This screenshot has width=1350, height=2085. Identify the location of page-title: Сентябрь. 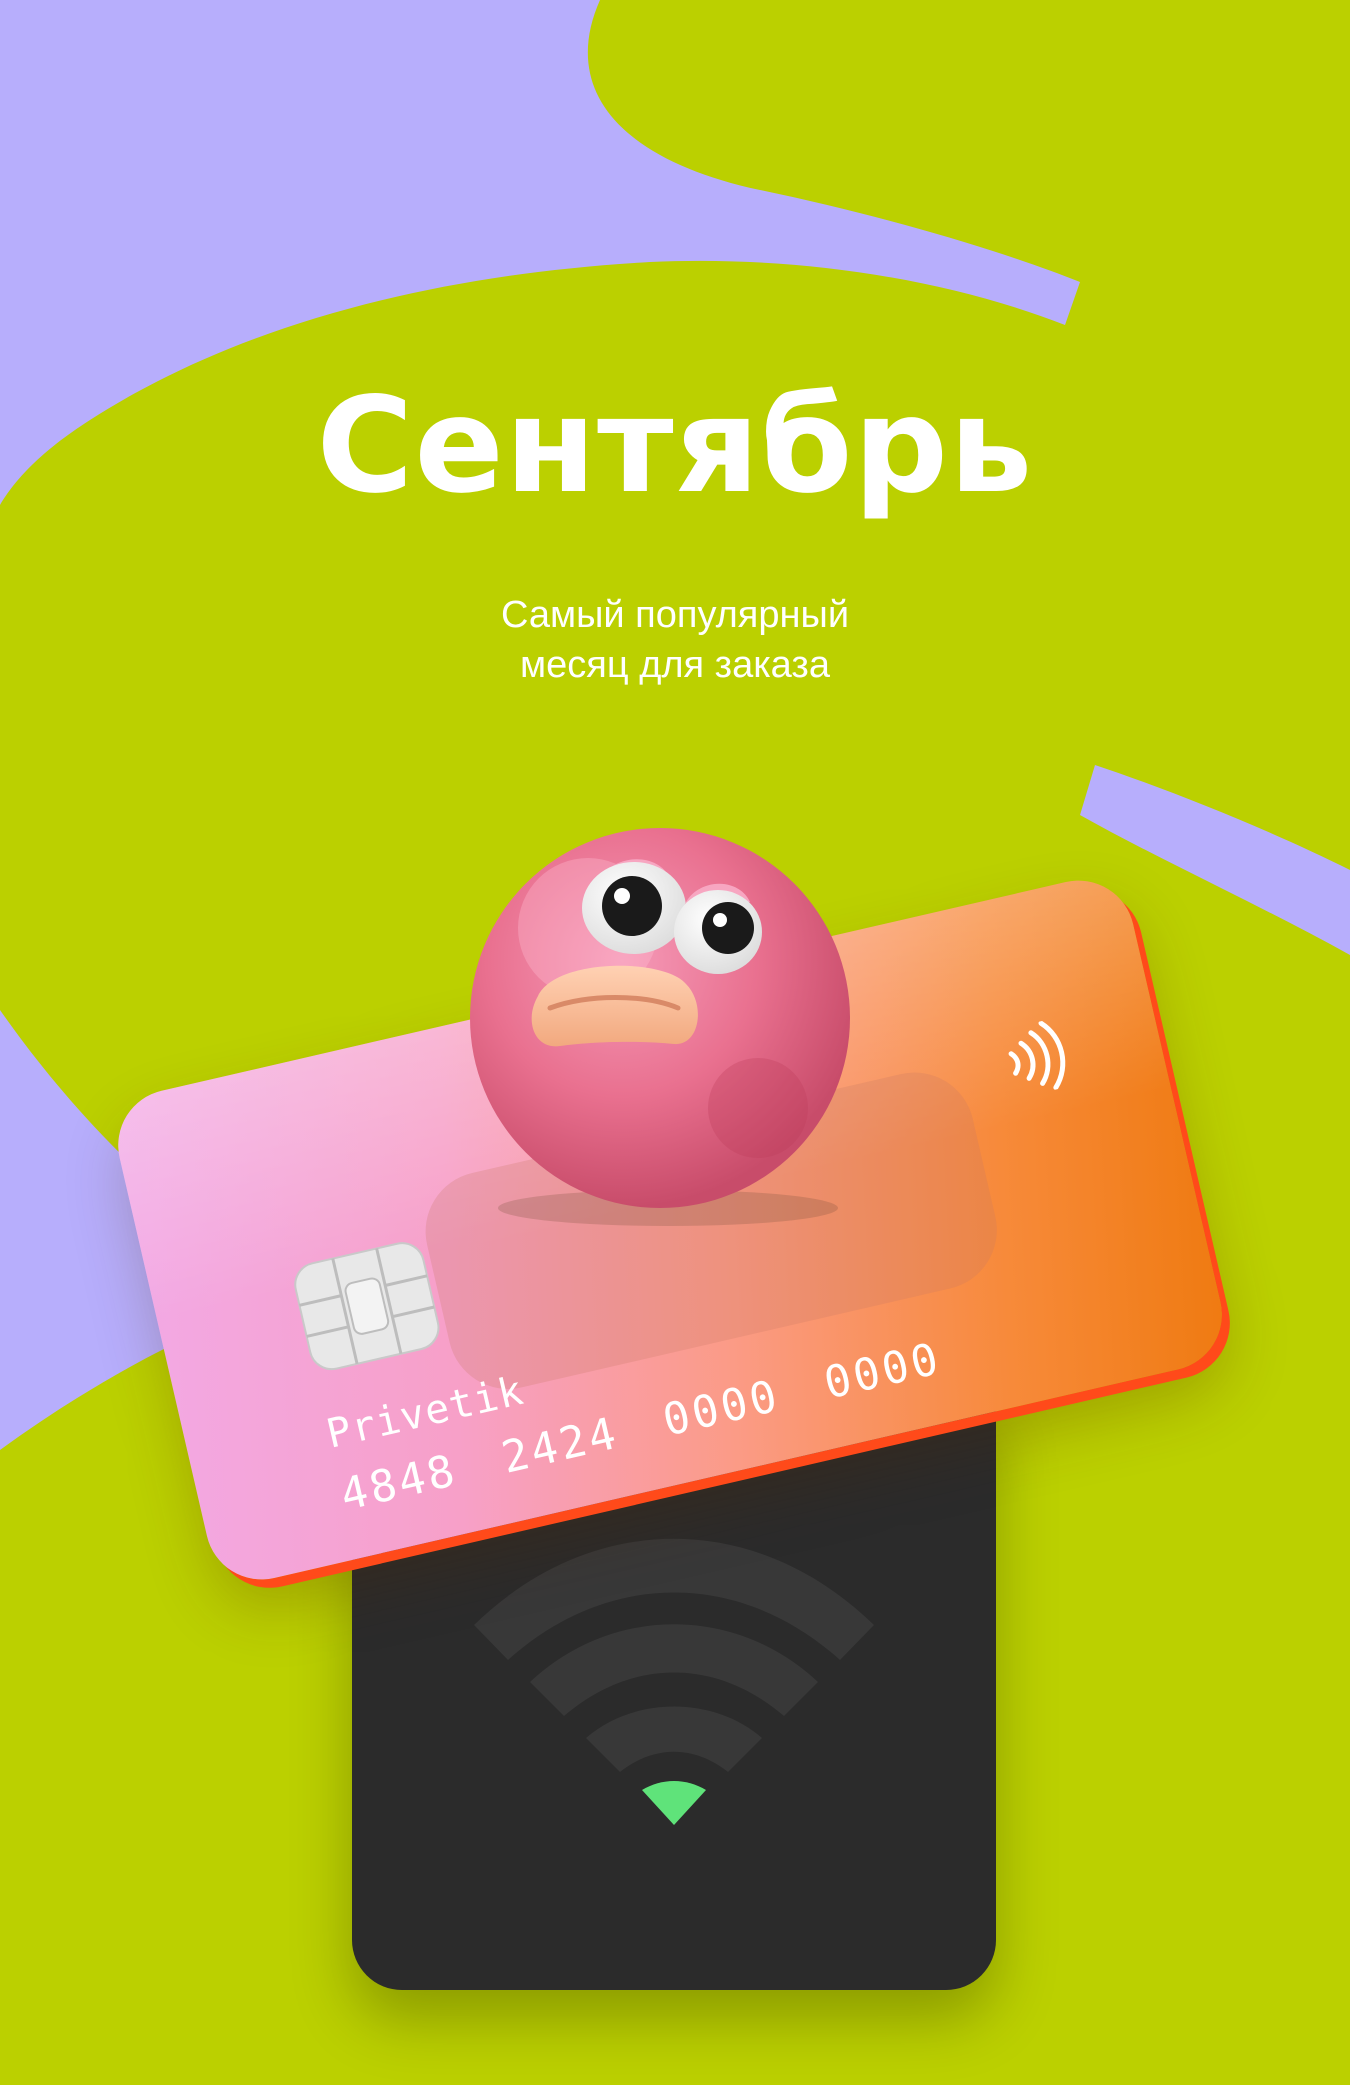
(675, 446).